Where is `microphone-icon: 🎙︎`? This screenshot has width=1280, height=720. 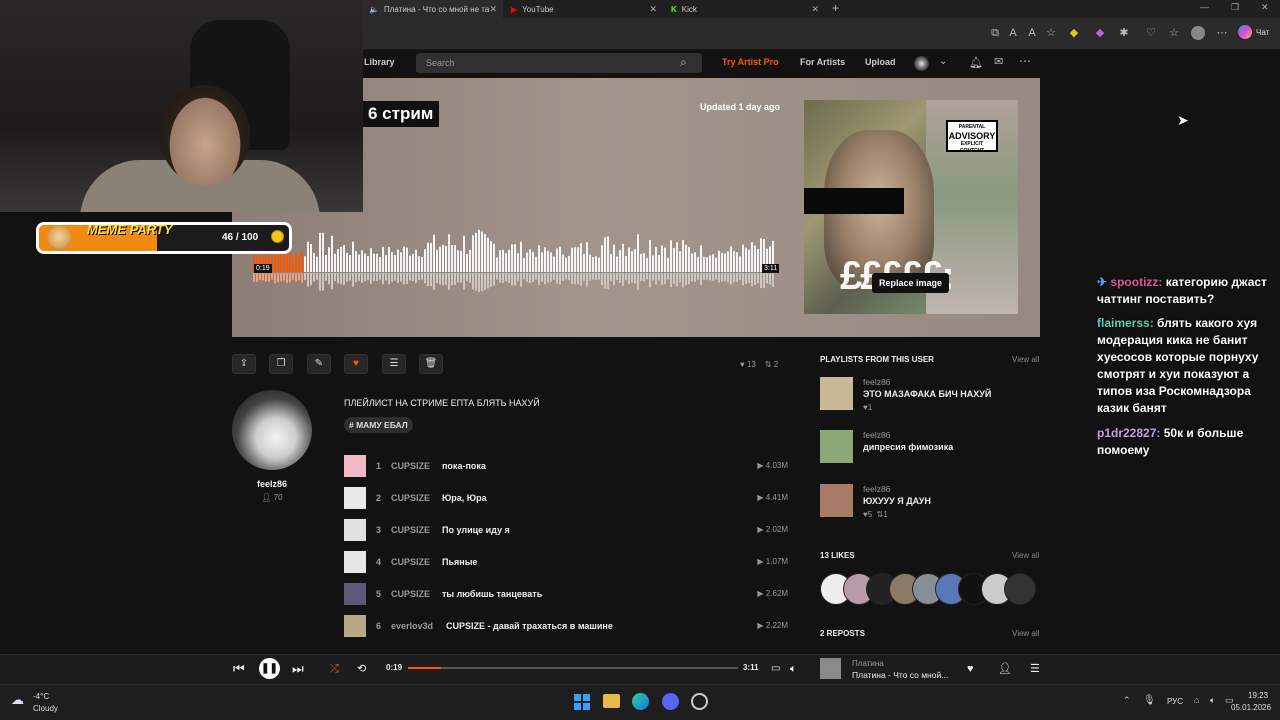 microphone-icon: 🎙︎ is located at coordinates (1149, 700).